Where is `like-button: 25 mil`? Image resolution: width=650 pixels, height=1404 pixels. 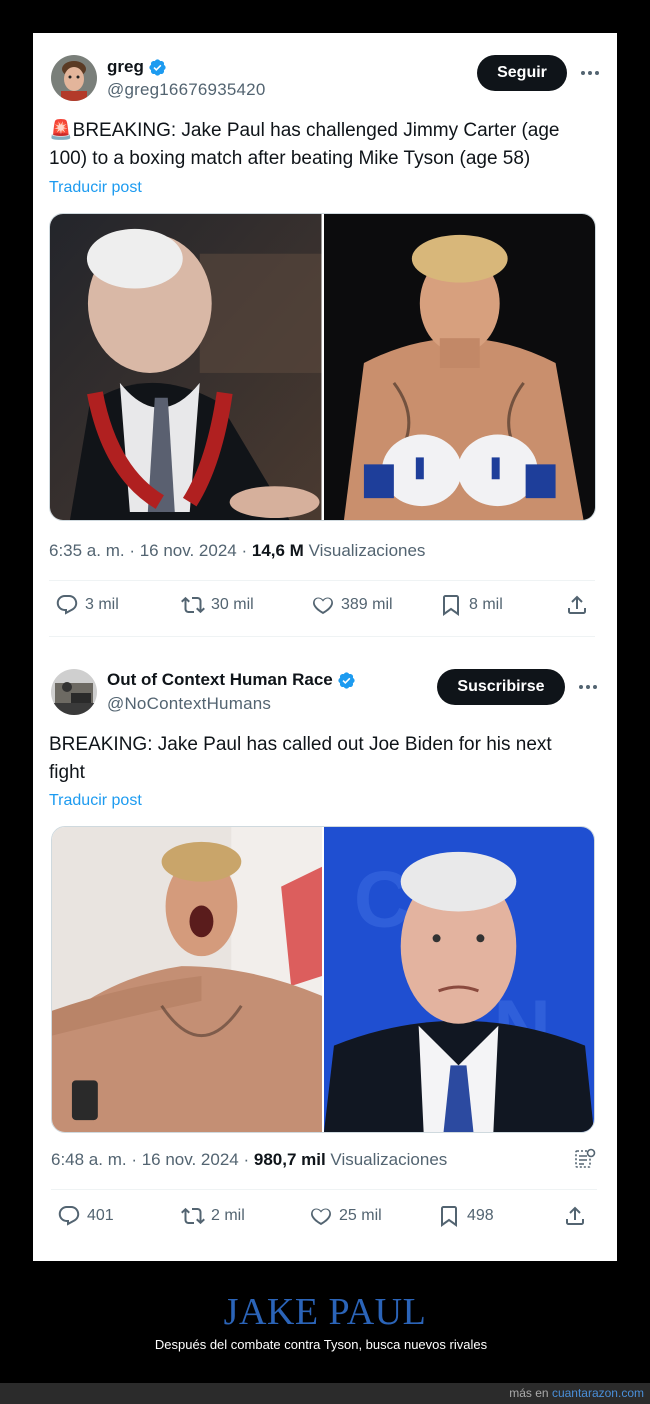
like-button: 25 mil is located at coordinates (345, 1216).